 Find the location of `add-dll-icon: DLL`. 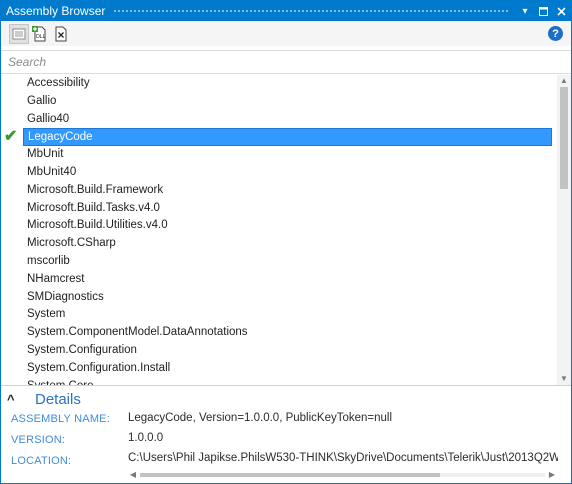

add-dll-icon: DLL is located at coordinates (39, 34).